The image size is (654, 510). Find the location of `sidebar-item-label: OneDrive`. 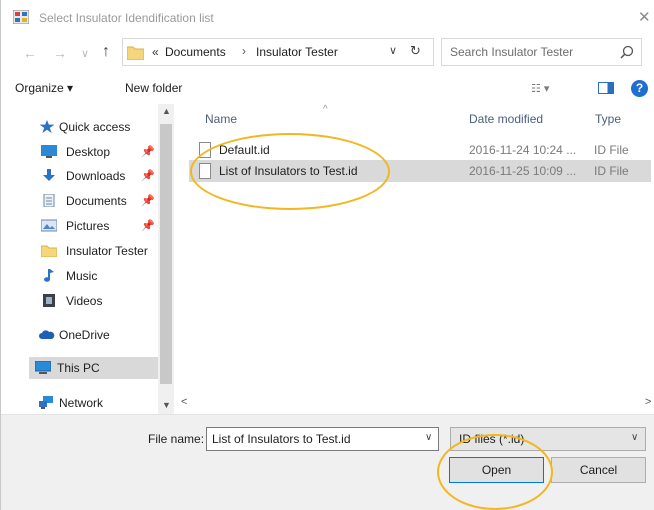

sidebar-item-label: OneDrive is located at coordinates (84, 335).